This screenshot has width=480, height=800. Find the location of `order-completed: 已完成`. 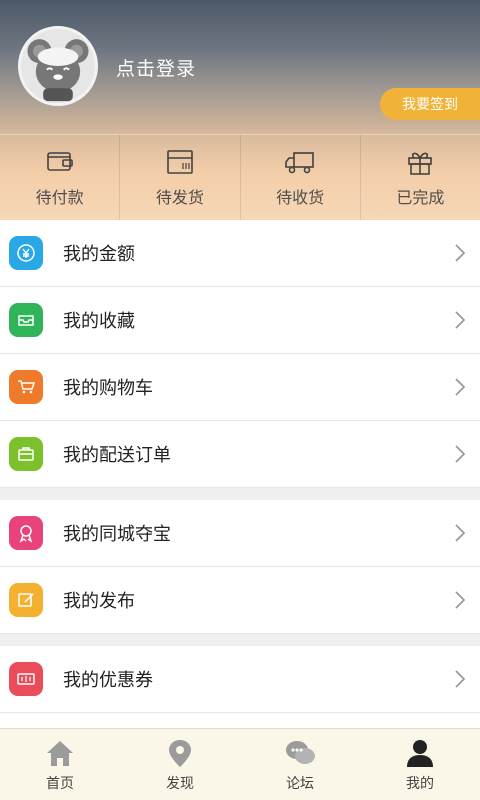

order-completed: 已完成 is located at coordinates (420, 177).